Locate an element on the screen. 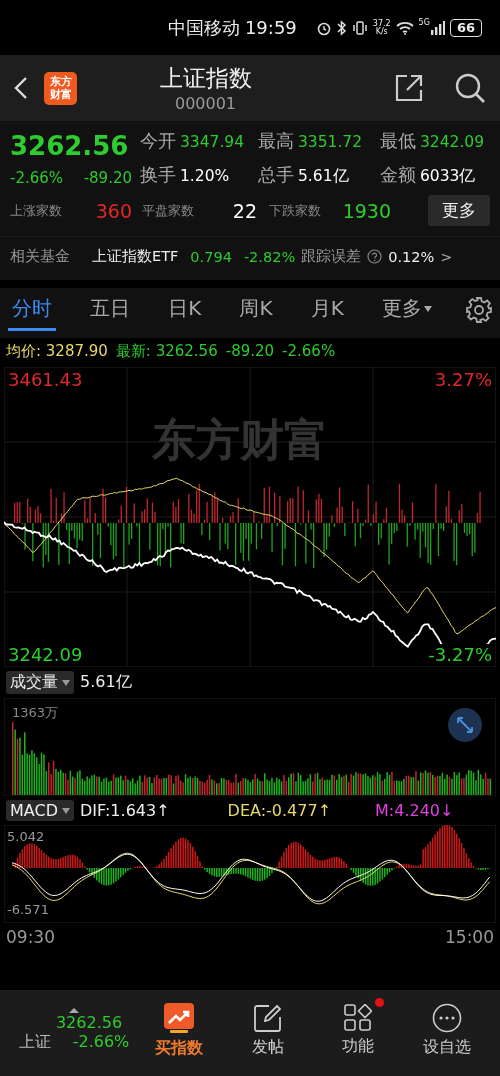 This screenshot has width=500, height=1076. clock-time: 19:59 is located at coordinates (270, 27).